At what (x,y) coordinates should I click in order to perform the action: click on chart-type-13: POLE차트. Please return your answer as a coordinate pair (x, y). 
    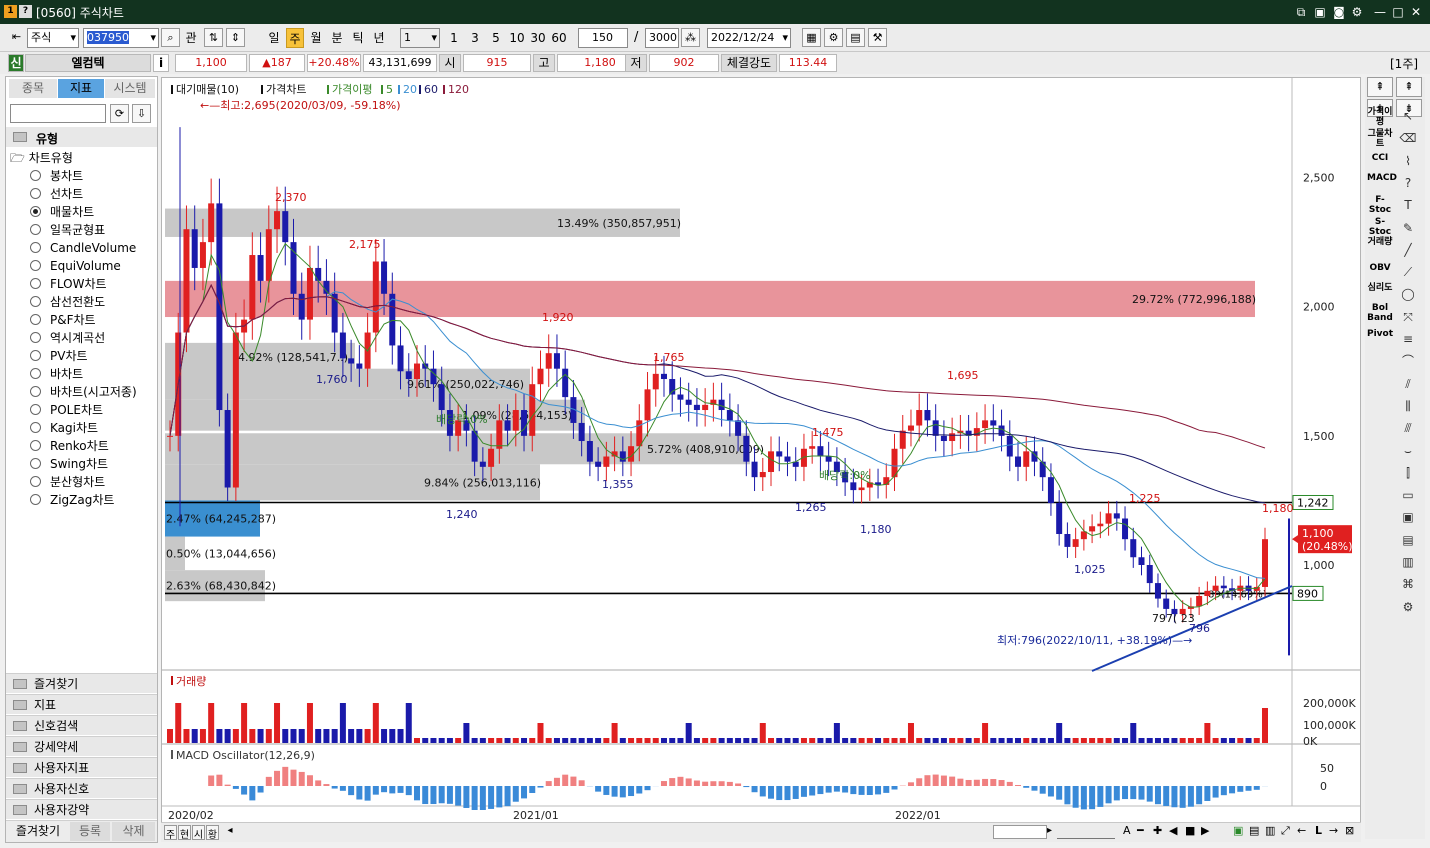
    Looking at the image, I should click on (90, 410).